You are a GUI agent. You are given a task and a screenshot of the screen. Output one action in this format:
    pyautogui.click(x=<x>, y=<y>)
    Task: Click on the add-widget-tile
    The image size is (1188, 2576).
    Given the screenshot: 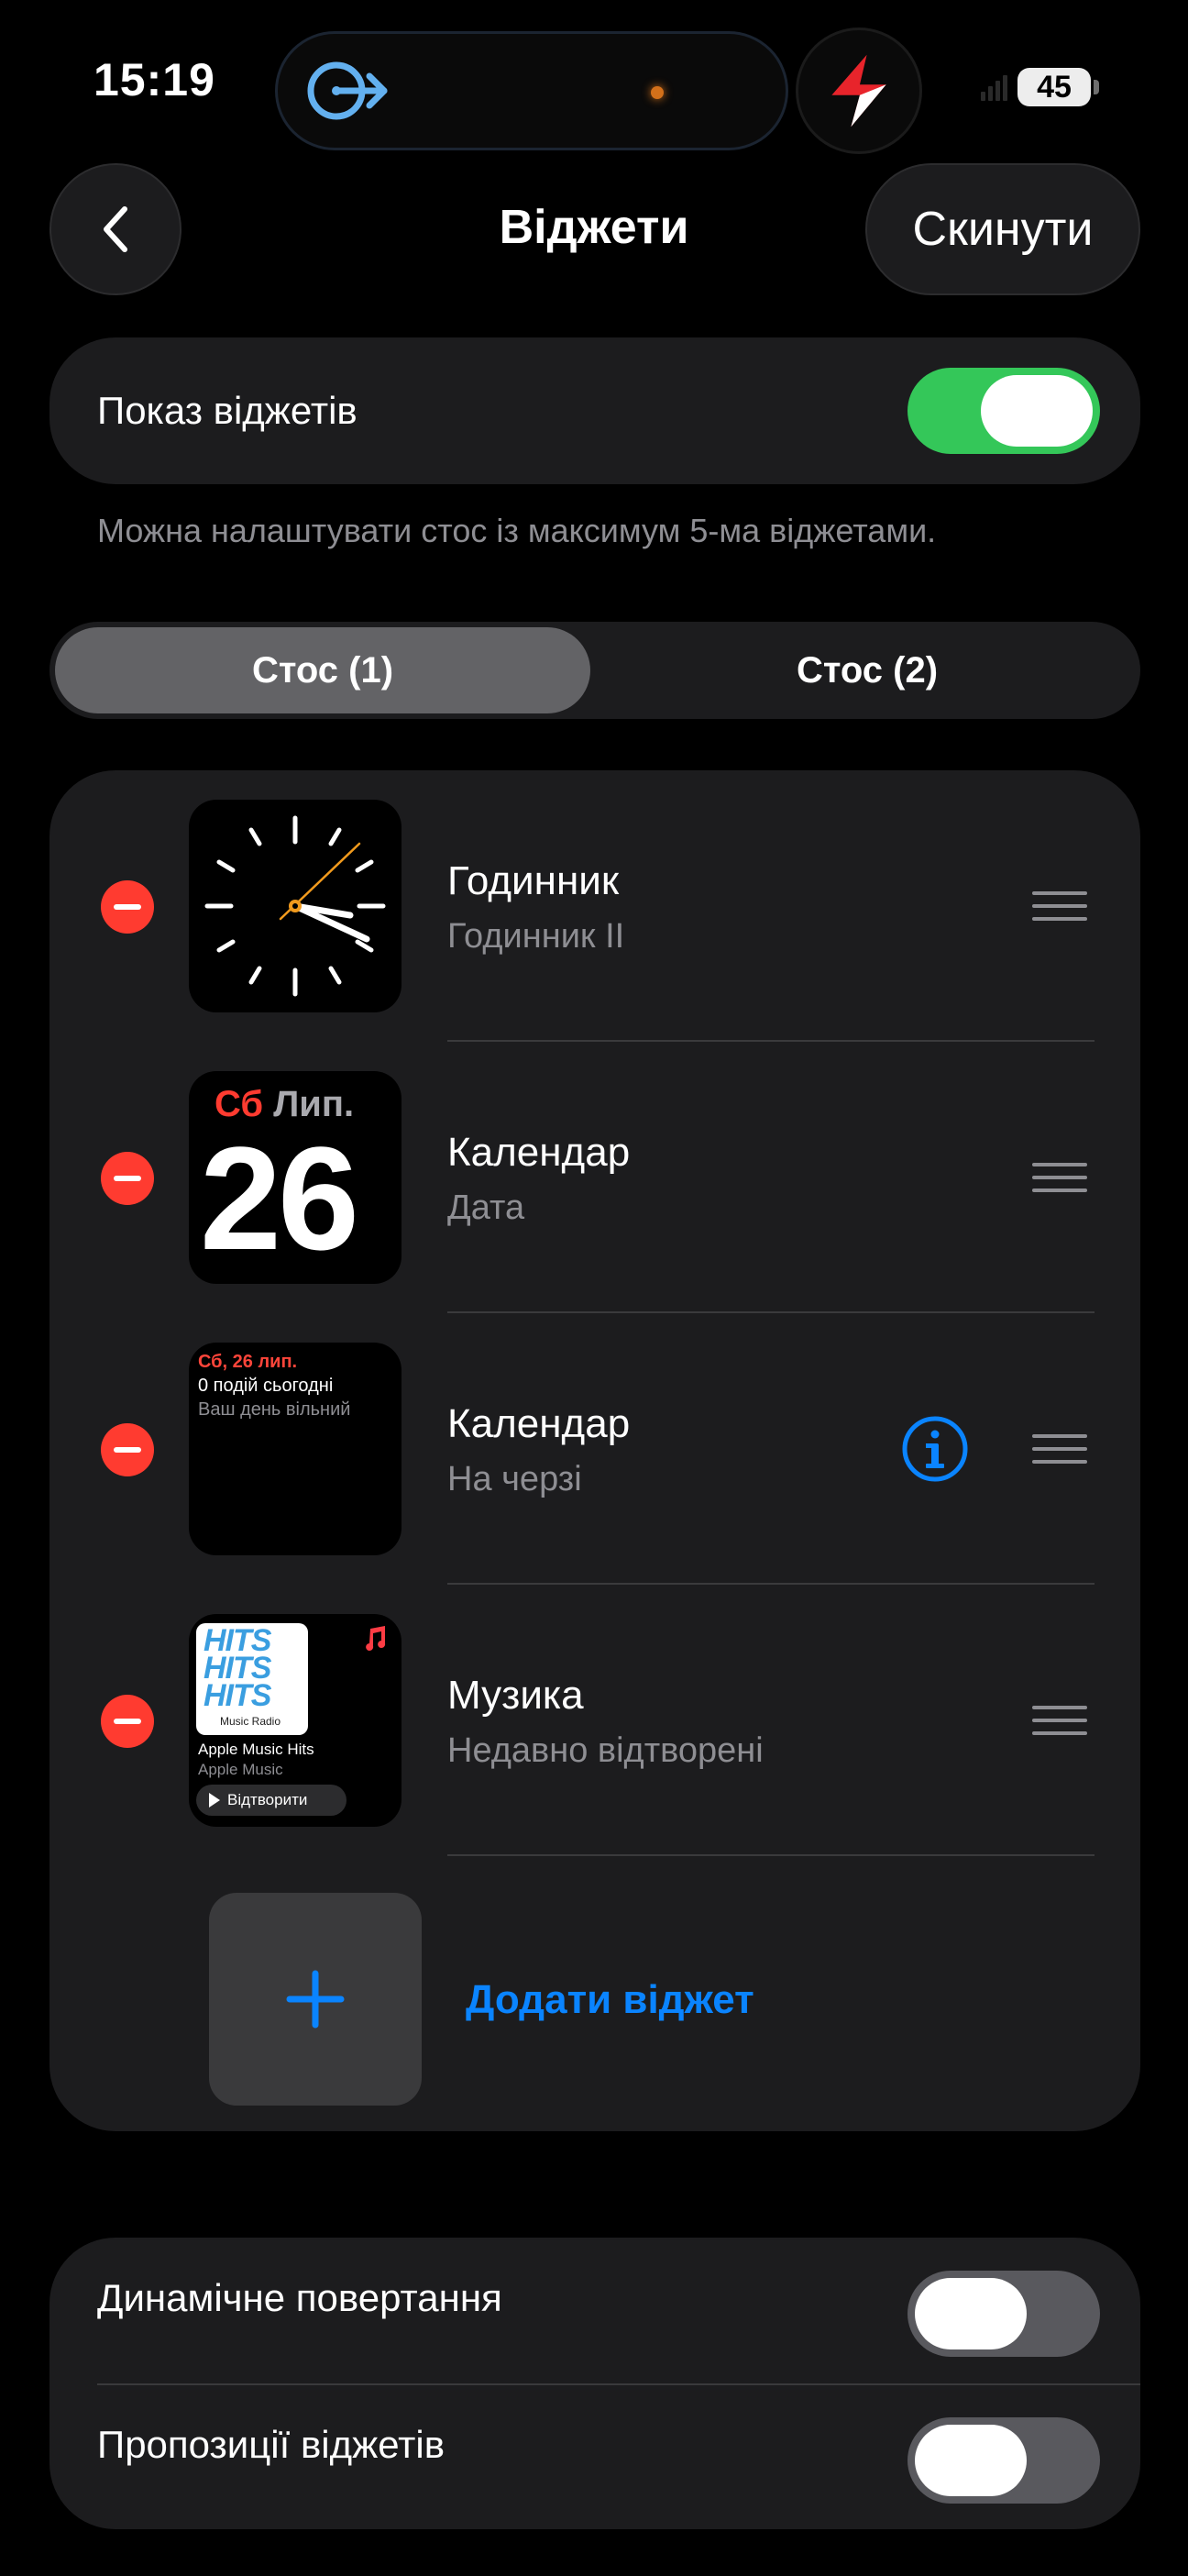 What is the action you would take?
    pyautogui.click(x=315, y=1999)
    